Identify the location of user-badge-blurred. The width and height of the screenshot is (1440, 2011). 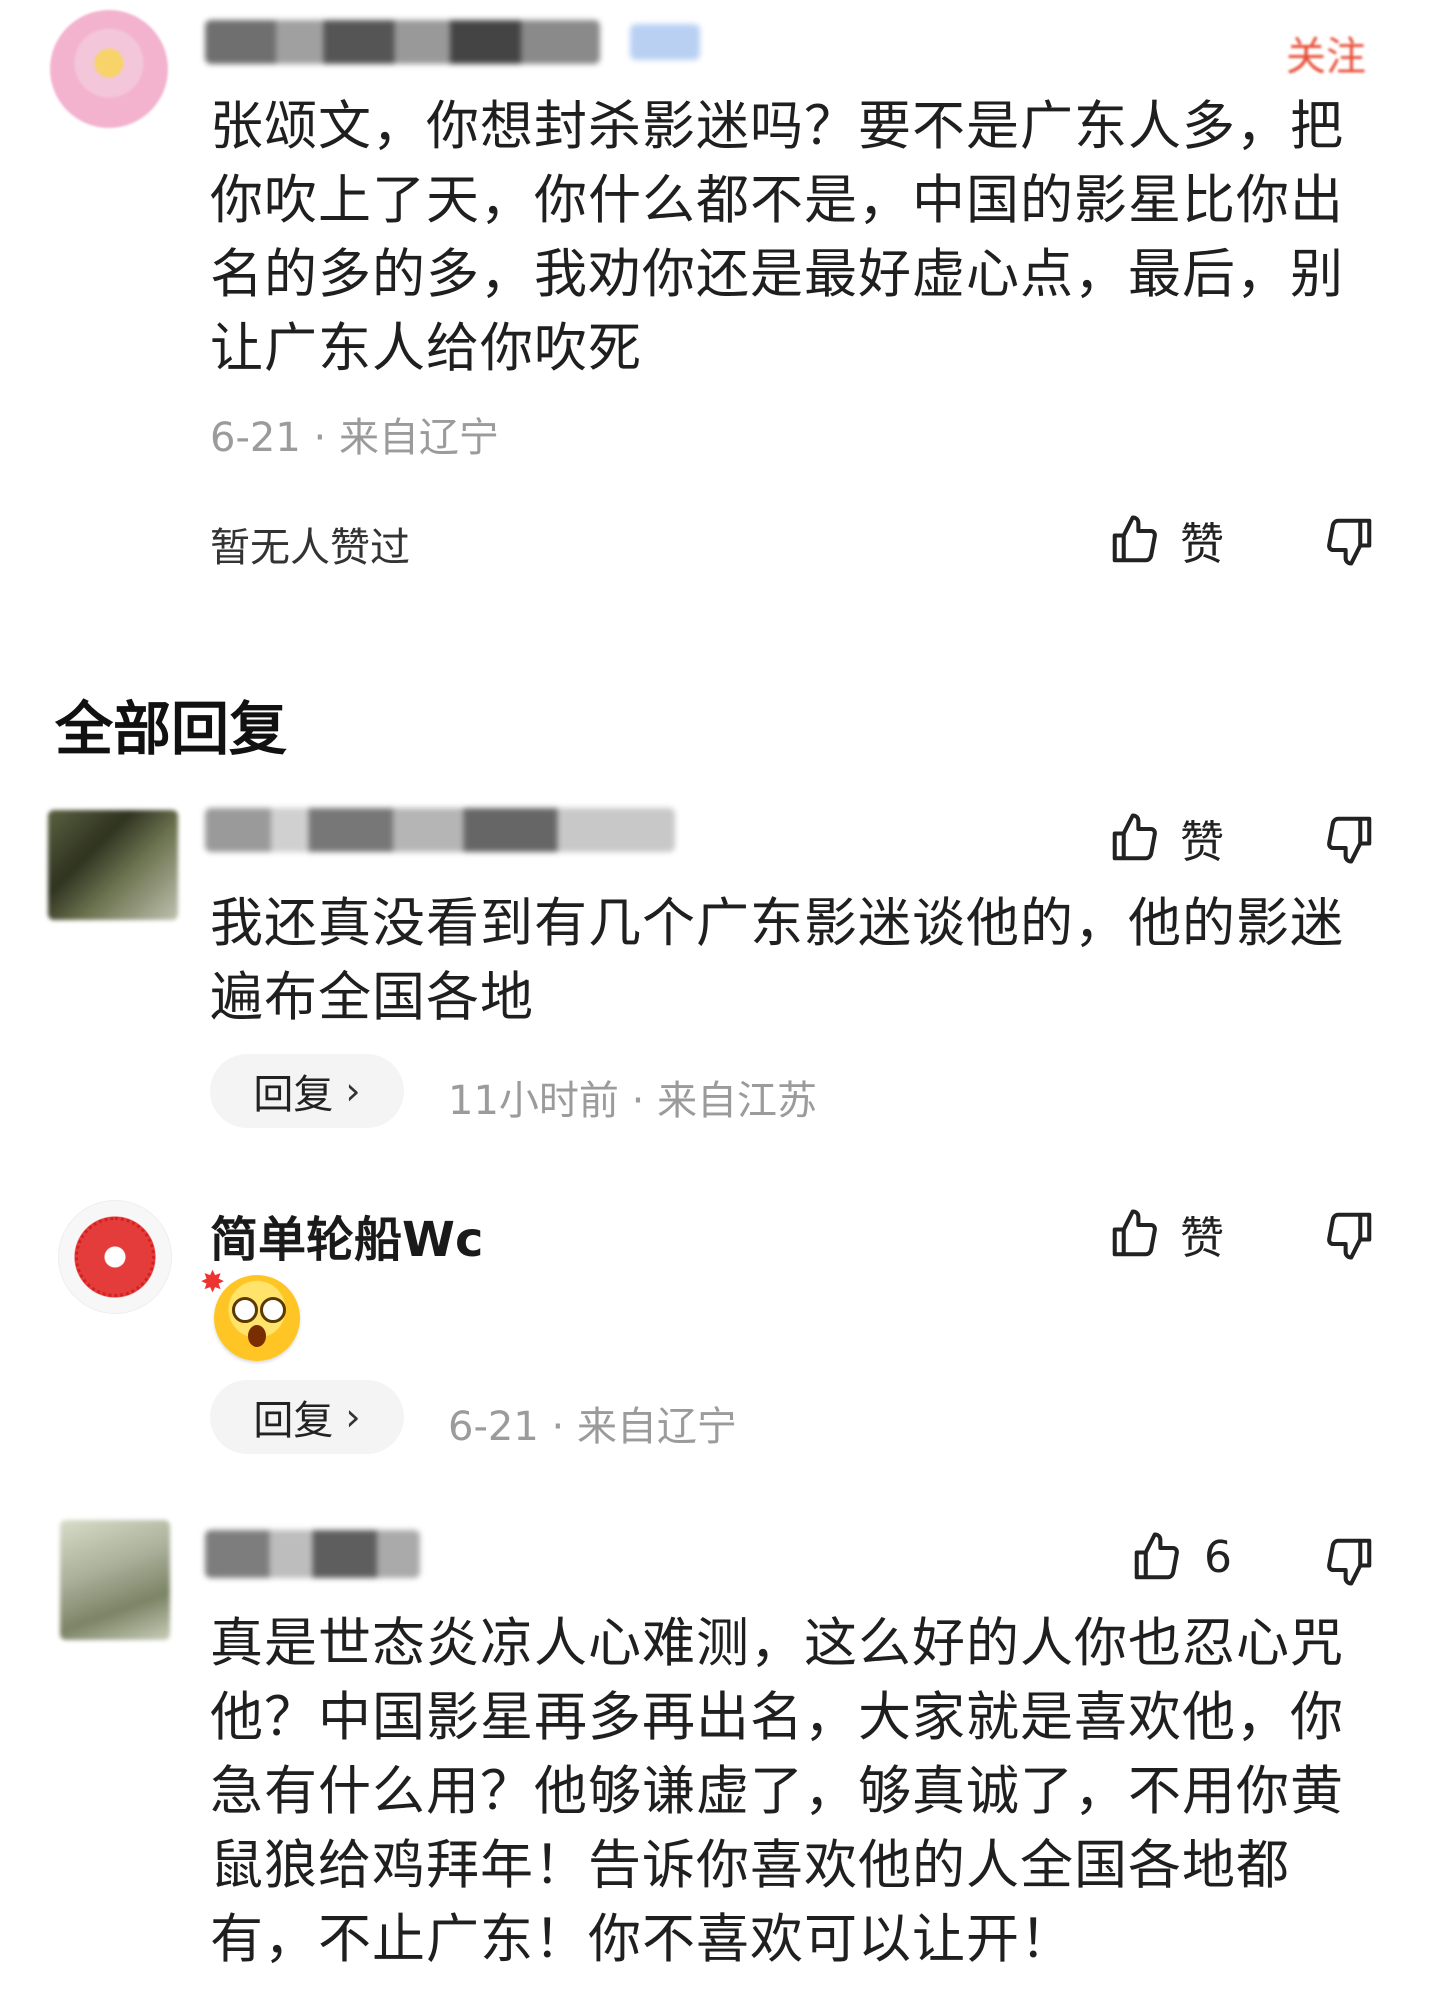
(665, 42).